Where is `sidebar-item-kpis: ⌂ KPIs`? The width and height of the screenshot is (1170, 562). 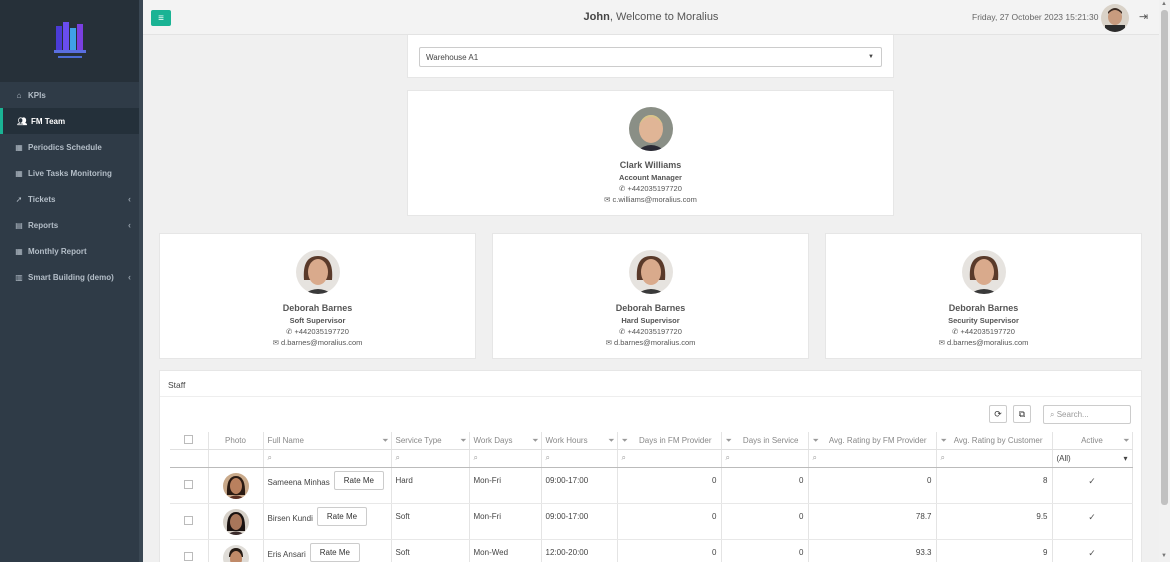 sidebar-item-kpis: ⌂ KPIs is located at coordinates (69, 95).